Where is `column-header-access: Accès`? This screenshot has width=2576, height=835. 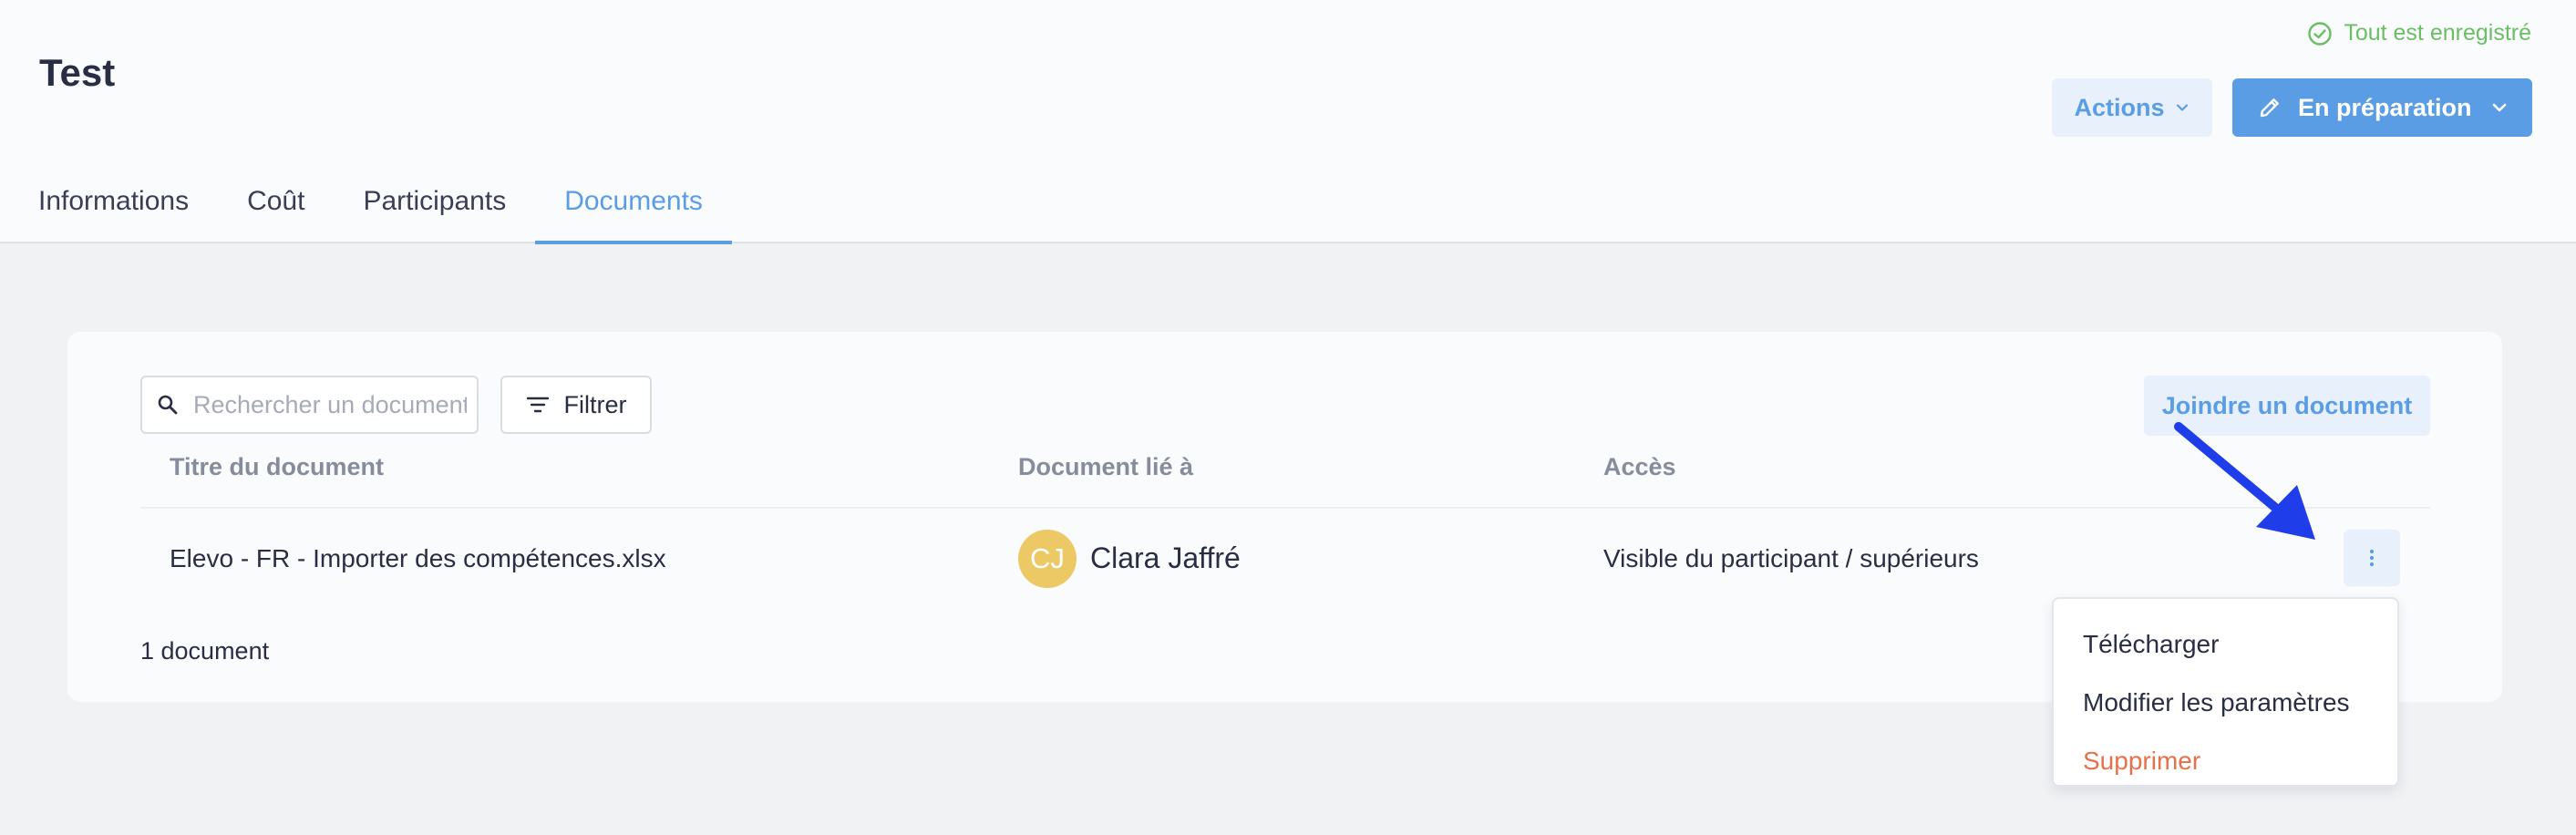
column-header-access: Accès is located at coordinates (1639, 466).